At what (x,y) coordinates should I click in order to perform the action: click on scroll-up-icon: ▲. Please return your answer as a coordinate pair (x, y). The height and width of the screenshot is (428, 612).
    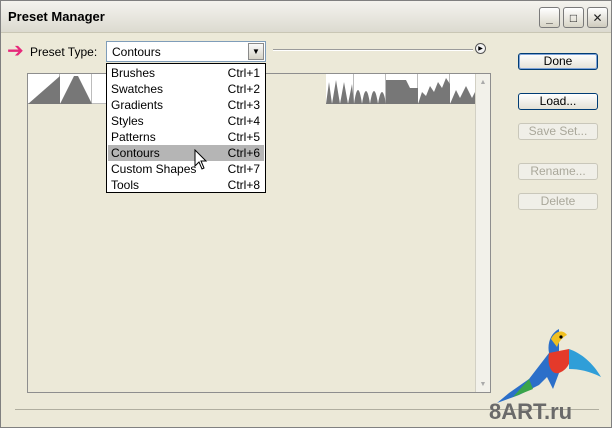
    Looking at the image, I should click on (483, 82).